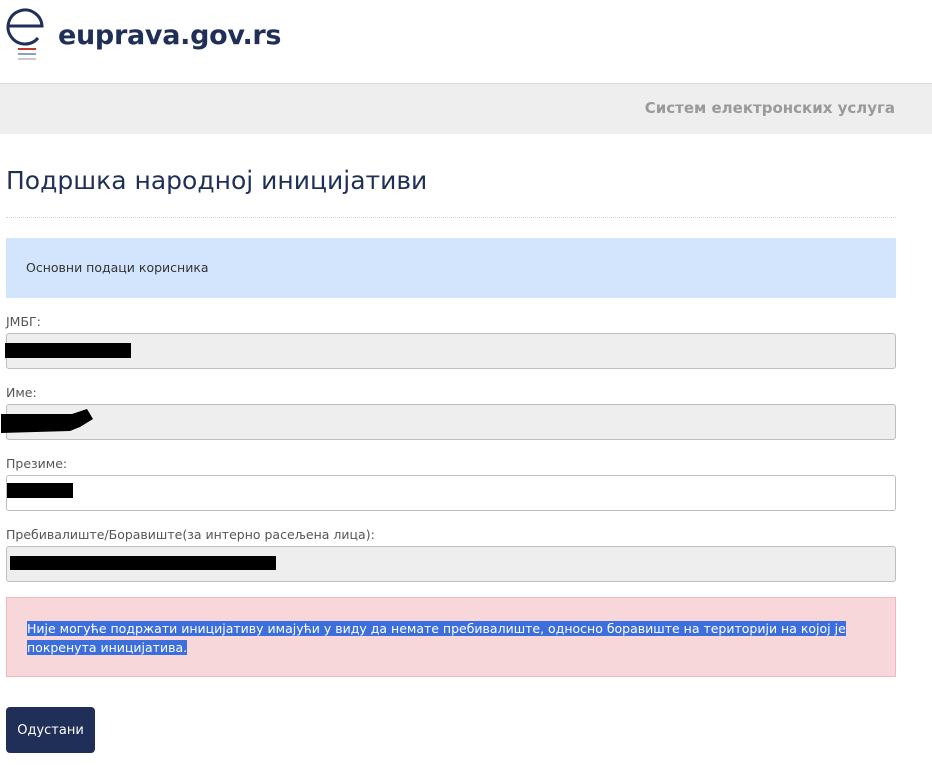  What do you see at coordinates (26, 34) in the screenshot?
I see `euprava-logo-icon` at bounding box center [26, 34].